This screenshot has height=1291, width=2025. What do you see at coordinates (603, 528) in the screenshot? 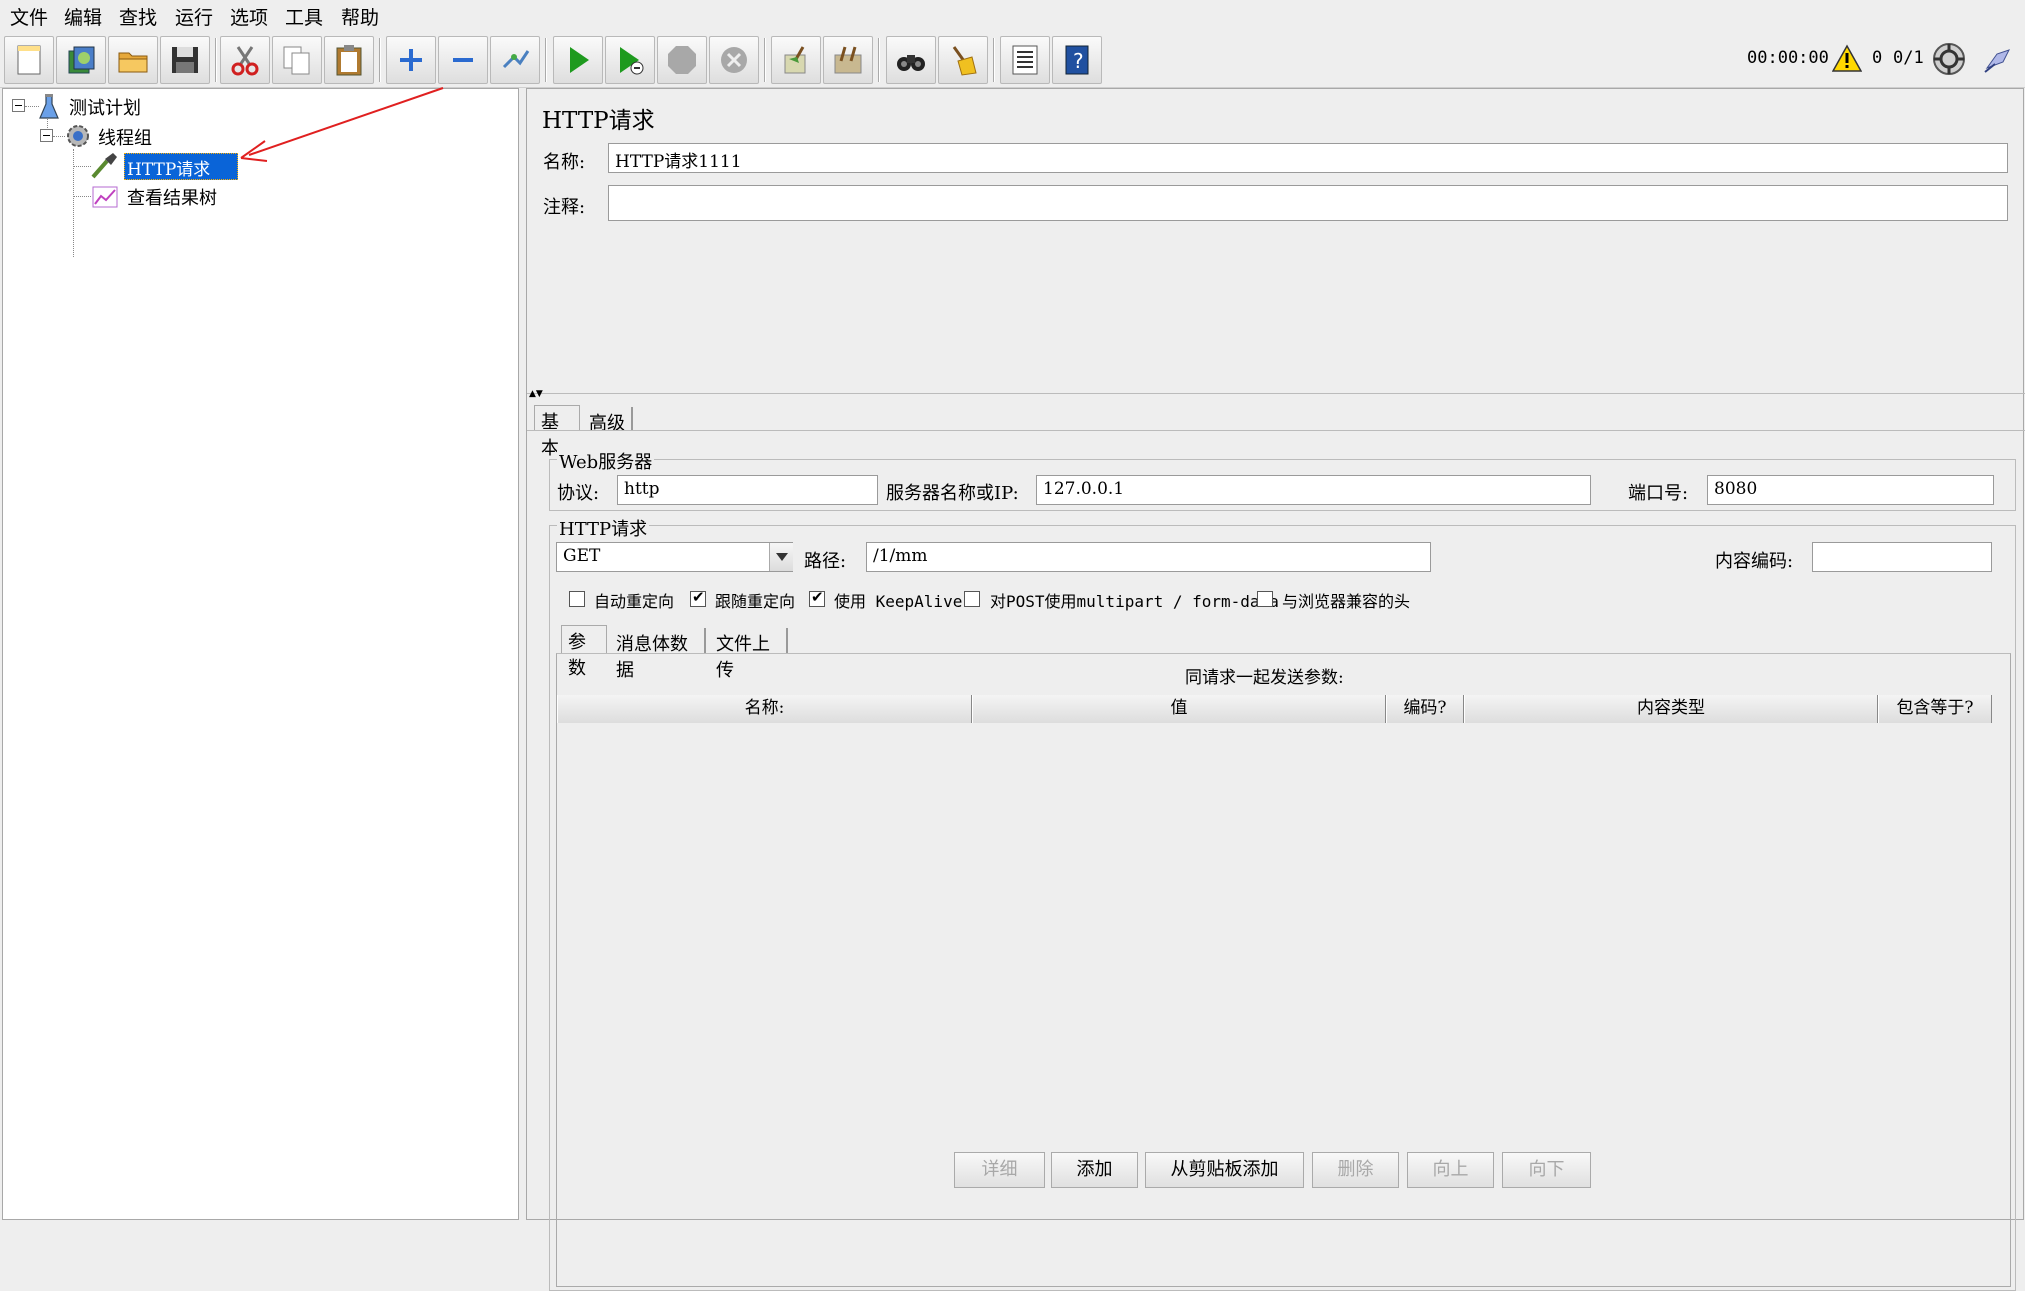
I see `http-request-title: HTTP请求` at bounding box center [603, 528].